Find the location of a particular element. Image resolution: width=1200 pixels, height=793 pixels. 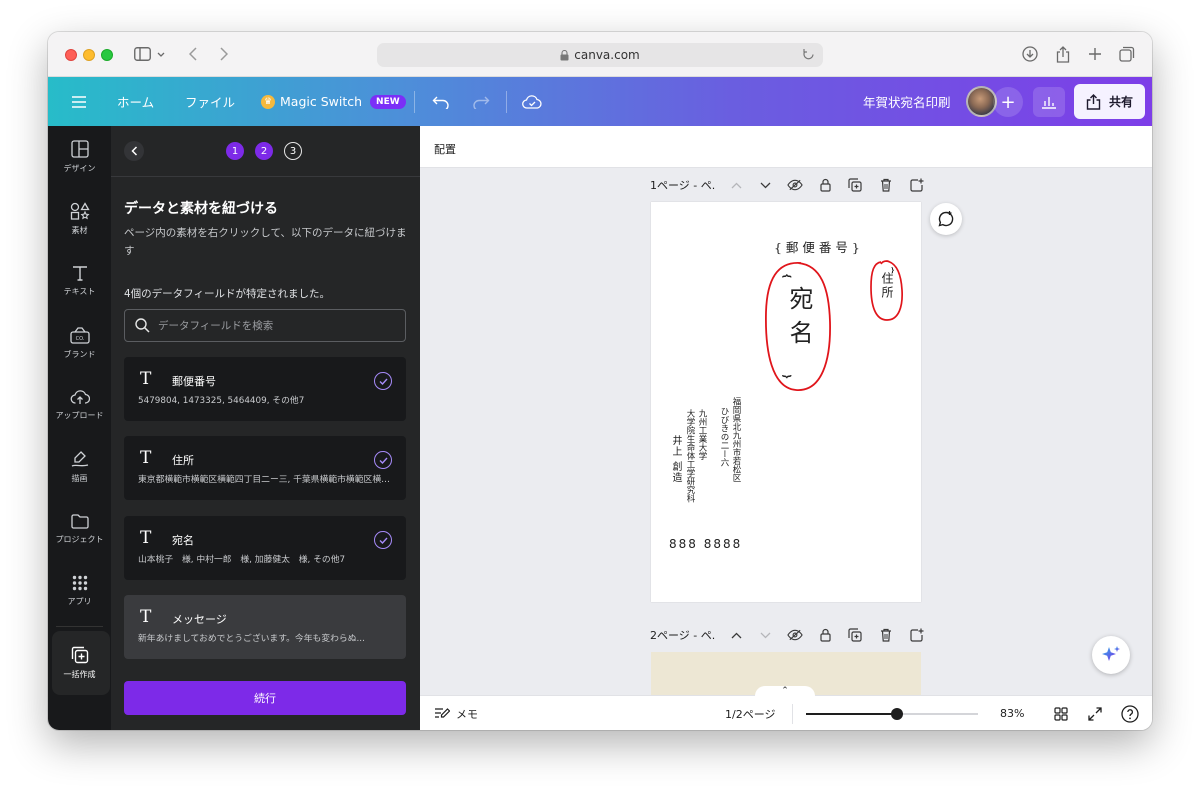

text-icon is located at coordinates (79, 273).